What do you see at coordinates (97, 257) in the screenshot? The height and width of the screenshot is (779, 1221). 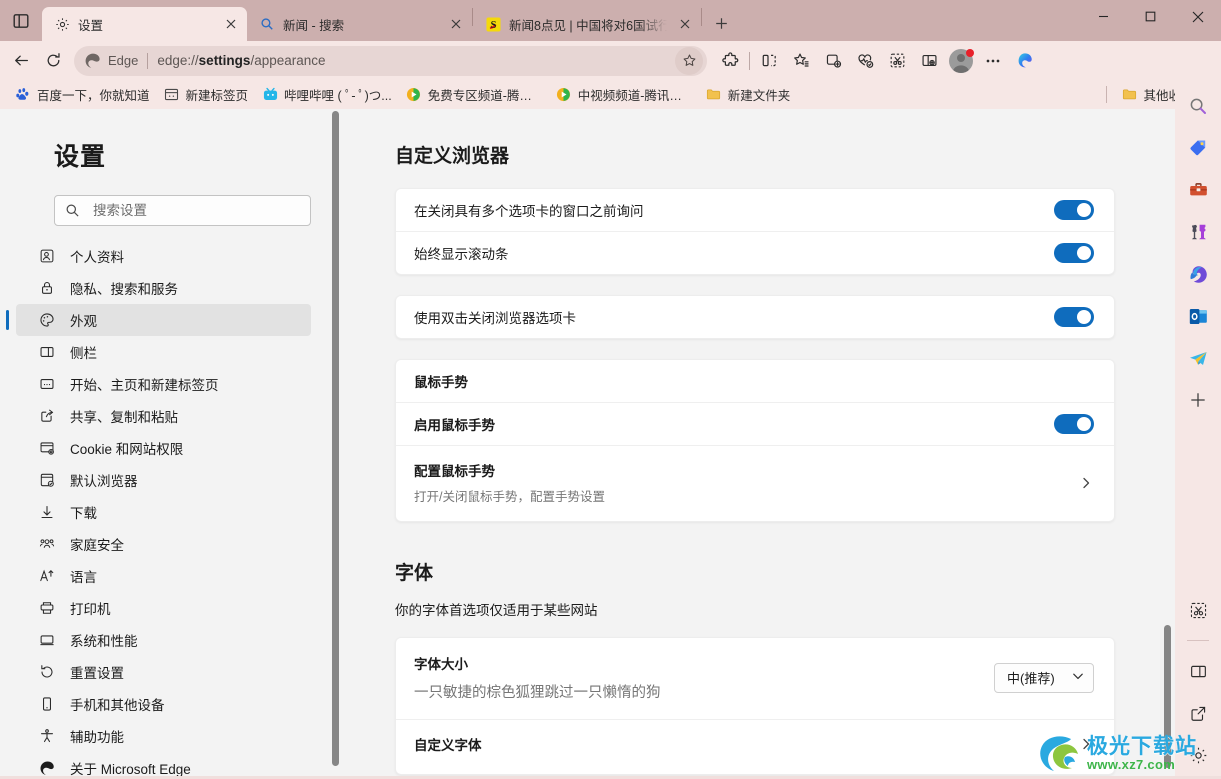 I see `sidebar-item-label: 个人资料` at bounding box center [97, 257].